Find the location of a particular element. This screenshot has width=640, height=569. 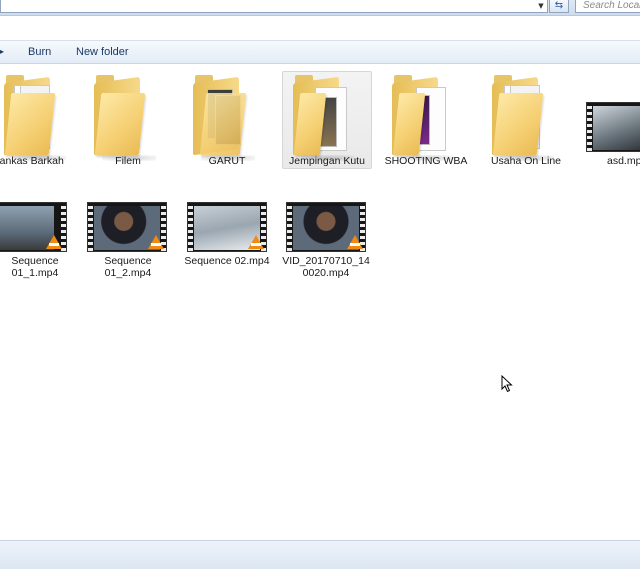

folder-label: GARUT is located at coordinates (227, 161).